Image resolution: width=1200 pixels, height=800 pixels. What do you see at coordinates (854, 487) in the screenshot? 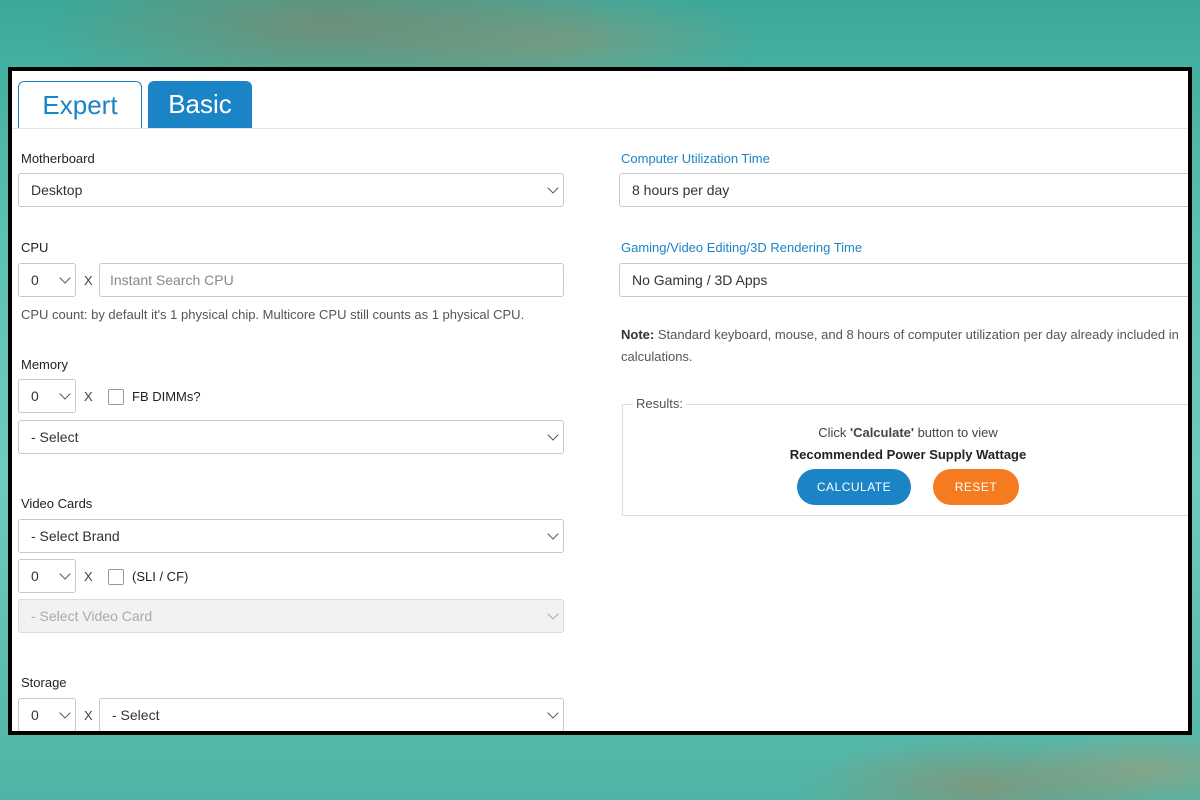
I see `calculate-button: CALCULATE` at bounding box center [854, 487].